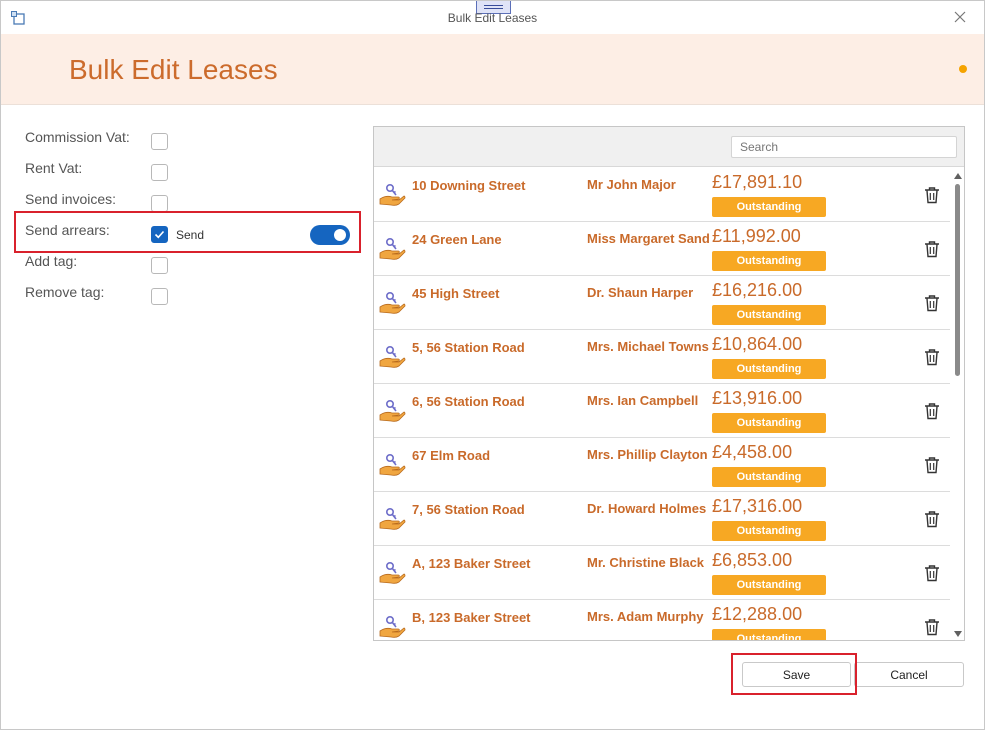 This screenshot has height=730, width=985. I want to click on lease-amount: £6,853.00, so click(752, 560).